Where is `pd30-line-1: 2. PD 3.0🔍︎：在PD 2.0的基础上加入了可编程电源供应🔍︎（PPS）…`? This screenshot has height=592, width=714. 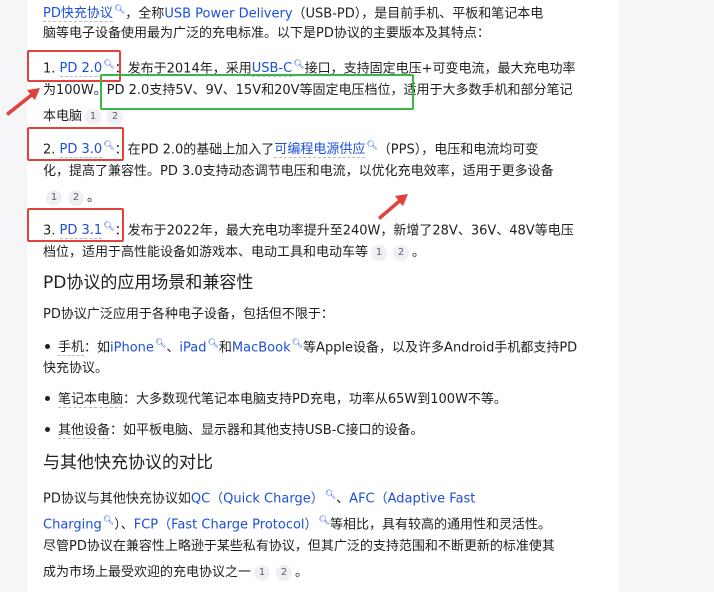 pd30-line-1: 2. PD 3.0🔍︎：在PD 2.0的基础上加入了可编程电源供应🔍︎（PPS）… is located at coordinates (290, 148).